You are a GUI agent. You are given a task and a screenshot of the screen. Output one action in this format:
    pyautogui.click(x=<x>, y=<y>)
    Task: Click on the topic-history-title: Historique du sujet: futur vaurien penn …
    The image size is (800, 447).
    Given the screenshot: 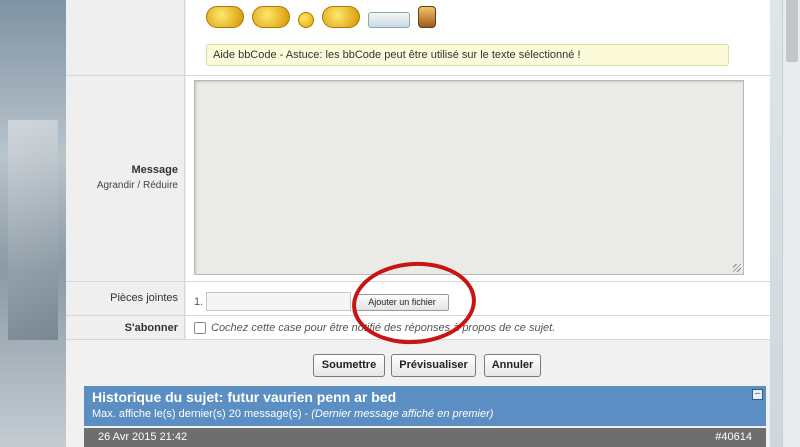 What is the action you would take?
    pyautogui.click(x=244, y=397)
    